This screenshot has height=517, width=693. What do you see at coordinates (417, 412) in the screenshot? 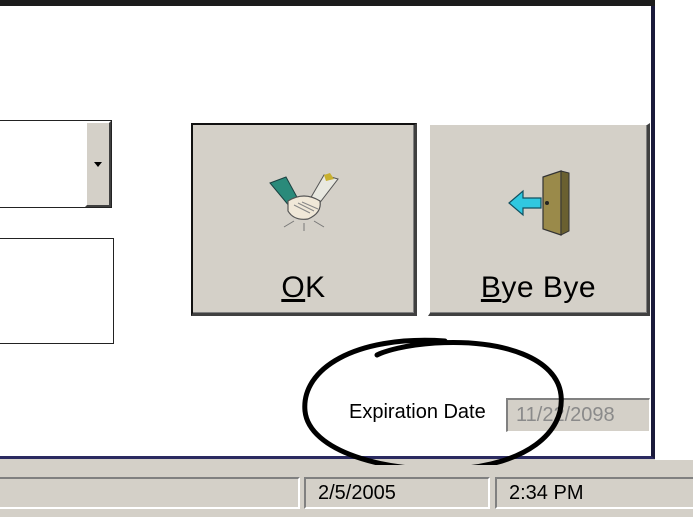
I see `expiration-date-label: Expiration Date` at bounding box center [417, 412].